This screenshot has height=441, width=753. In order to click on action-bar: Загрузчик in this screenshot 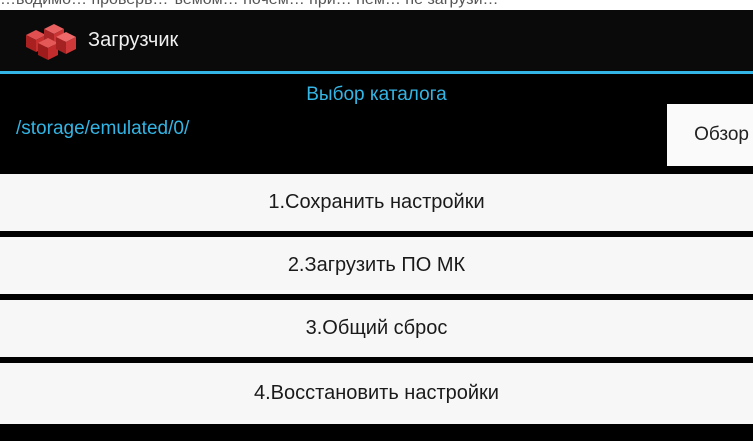, I will do `click(376, 40)`.